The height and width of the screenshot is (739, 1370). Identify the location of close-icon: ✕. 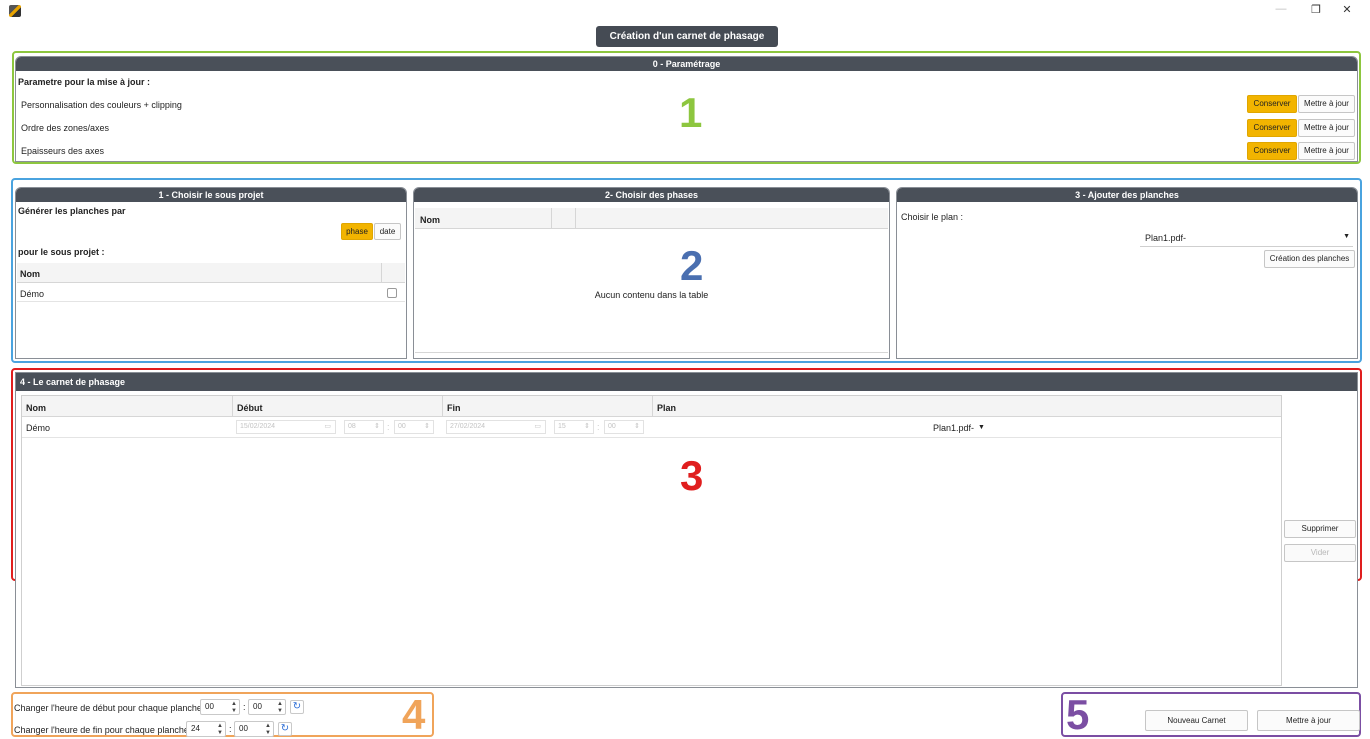
(1347, 9).